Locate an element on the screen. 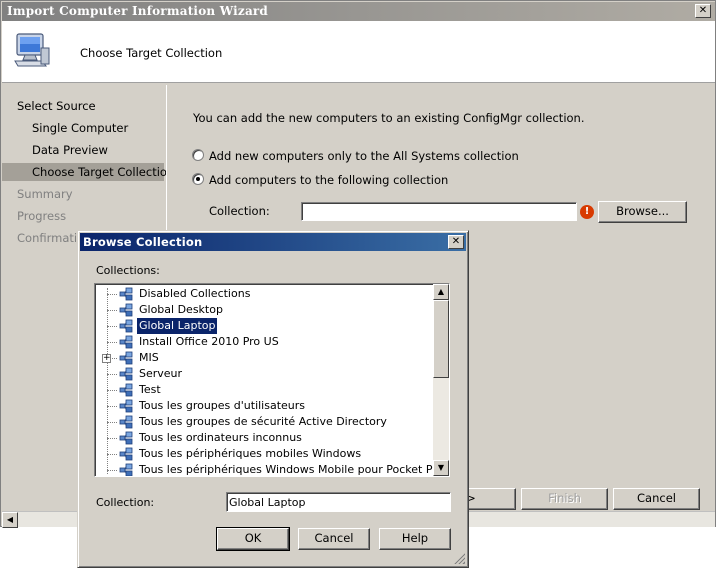  help-button: Help is located at coordinates (415, 539).